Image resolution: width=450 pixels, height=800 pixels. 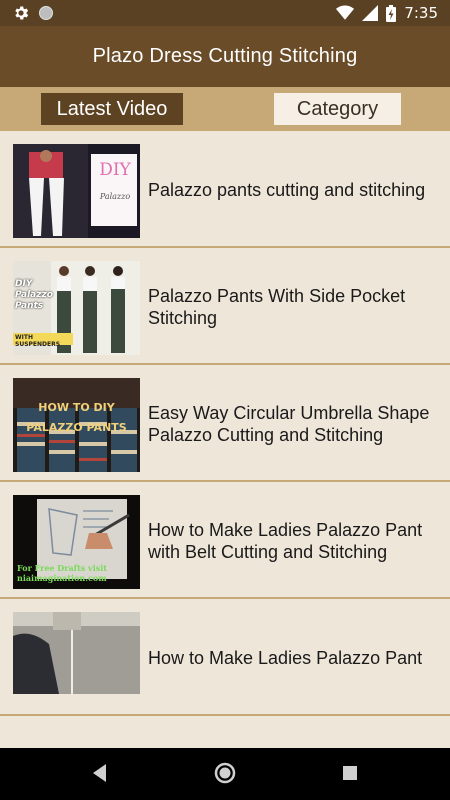 What do you see at coordinates (100, 773) in the screenshot?
I see `back-icon` at bounding box center [100, 773].